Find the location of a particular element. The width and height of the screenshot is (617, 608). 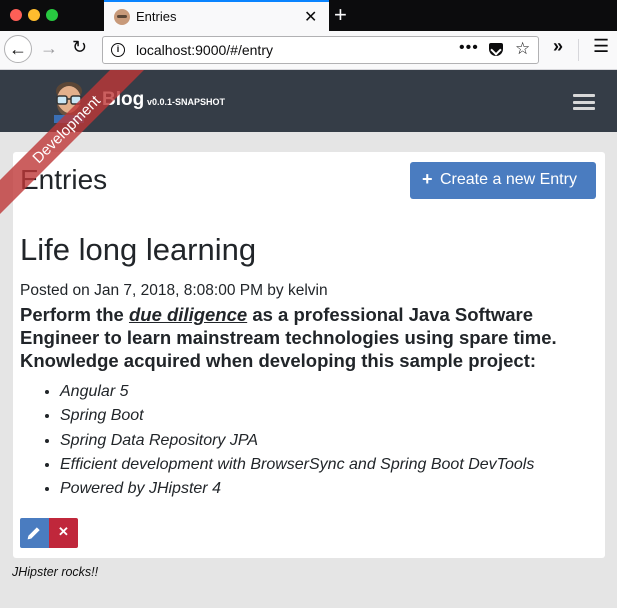

create-entry-label: Create a new Entry is located at coordinates (508, 179).